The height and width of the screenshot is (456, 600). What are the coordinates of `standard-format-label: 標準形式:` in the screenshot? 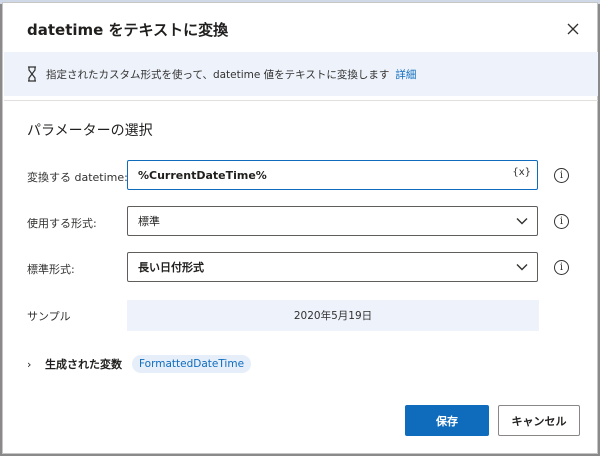 It's located at (51, 269).